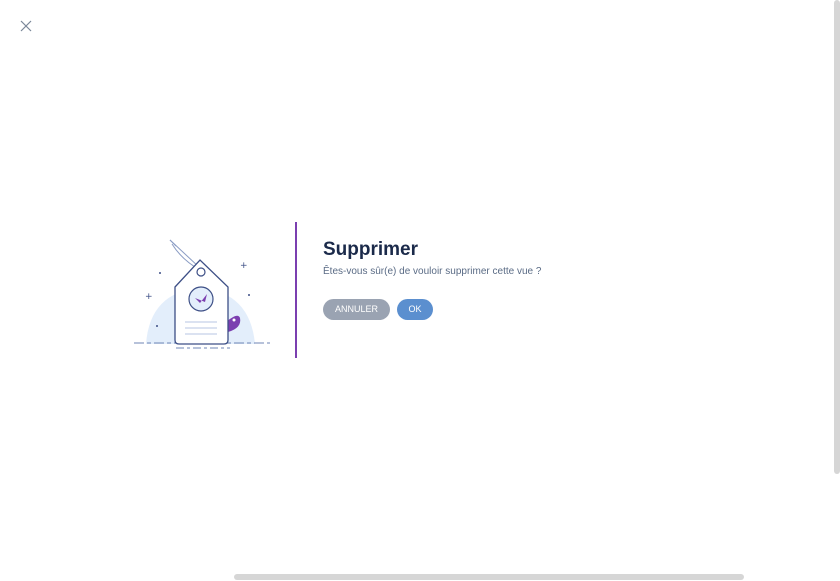  Describe the element at coordinates (356, 309) in the screenshot. I see `cancel-button: ANNULER` at that location.